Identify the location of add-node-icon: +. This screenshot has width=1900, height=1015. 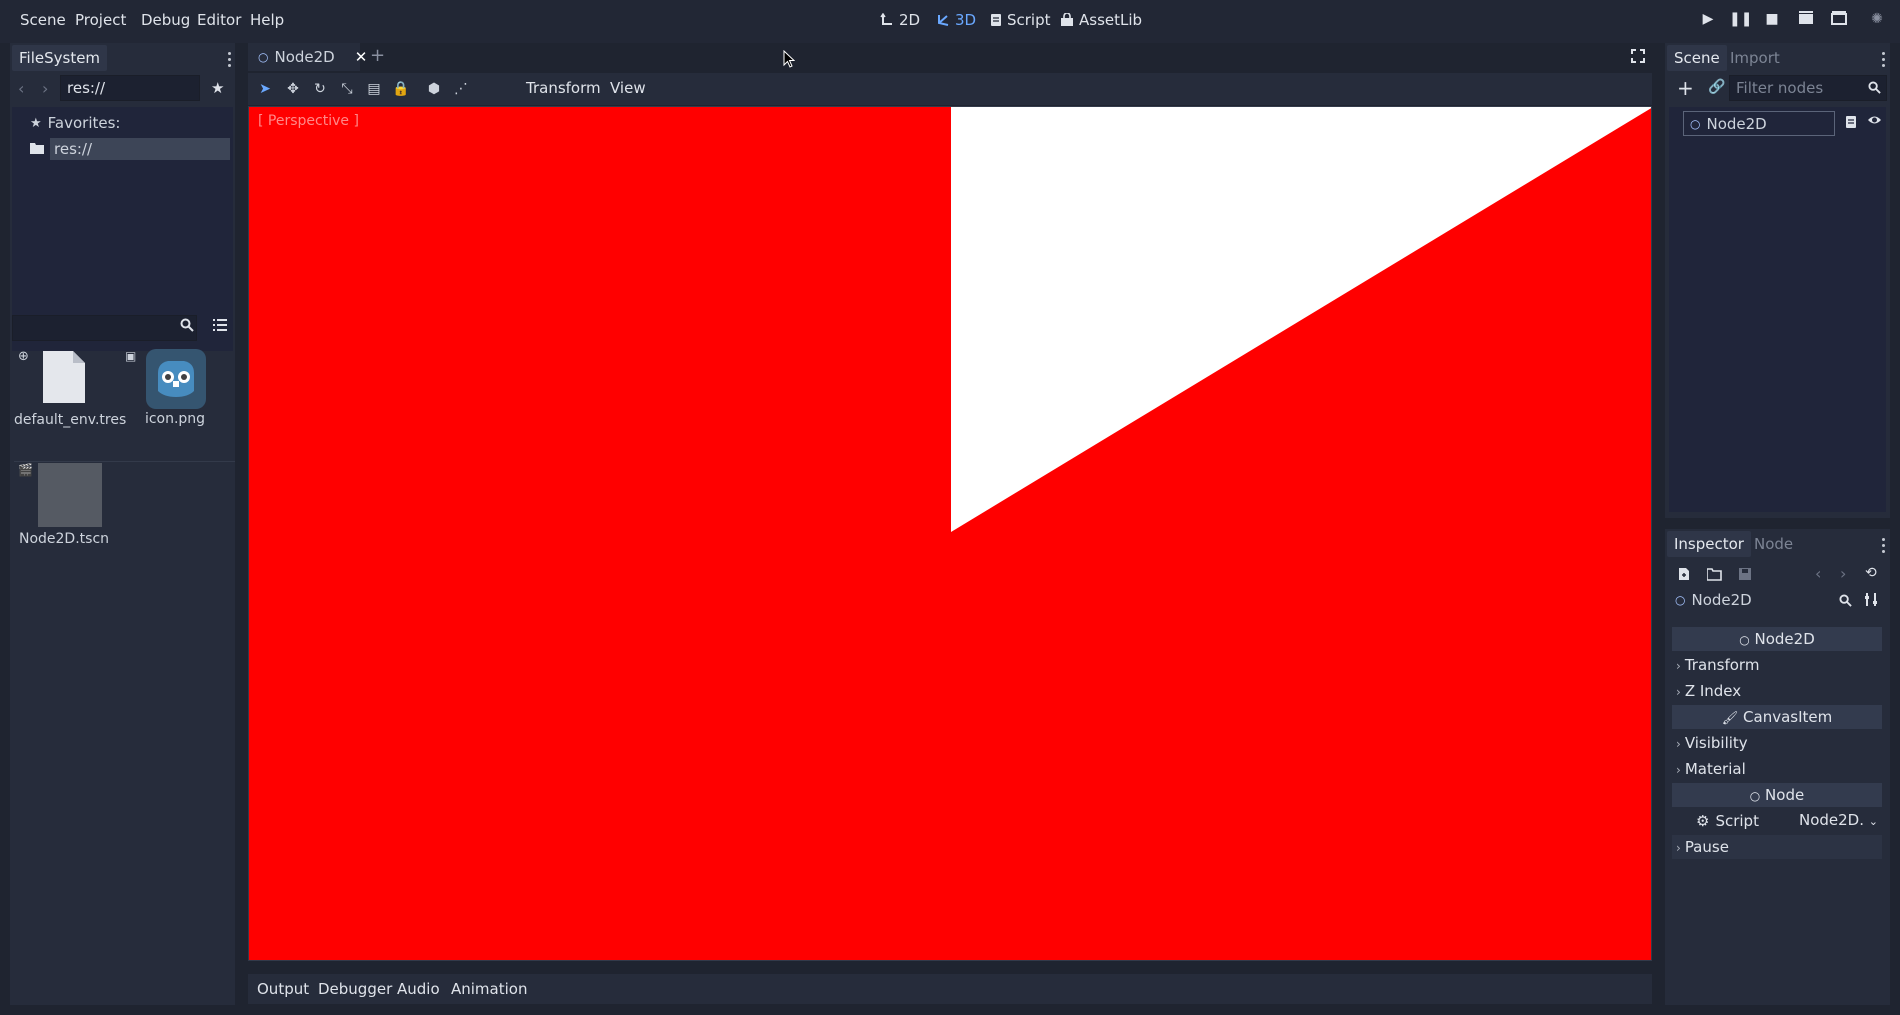
(1685, 88).